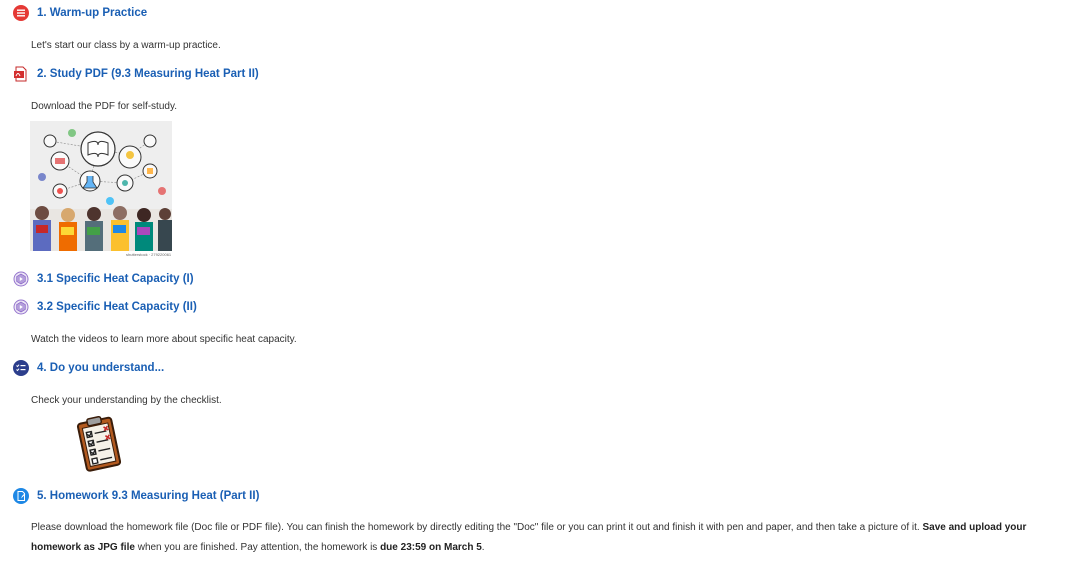 The image size is (1080, 564). I want to click on study-illustration-image: shutterstock · 279220061, so click(101, 189).